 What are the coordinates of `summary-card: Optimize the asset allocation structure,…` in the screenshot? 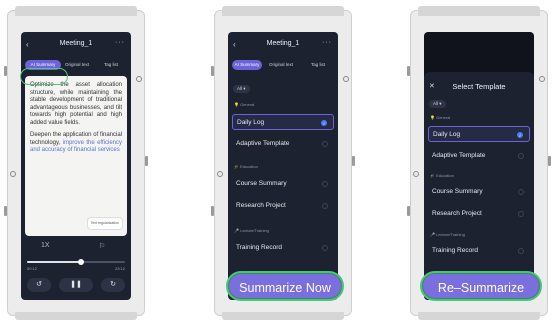 It's located at (76, 156).